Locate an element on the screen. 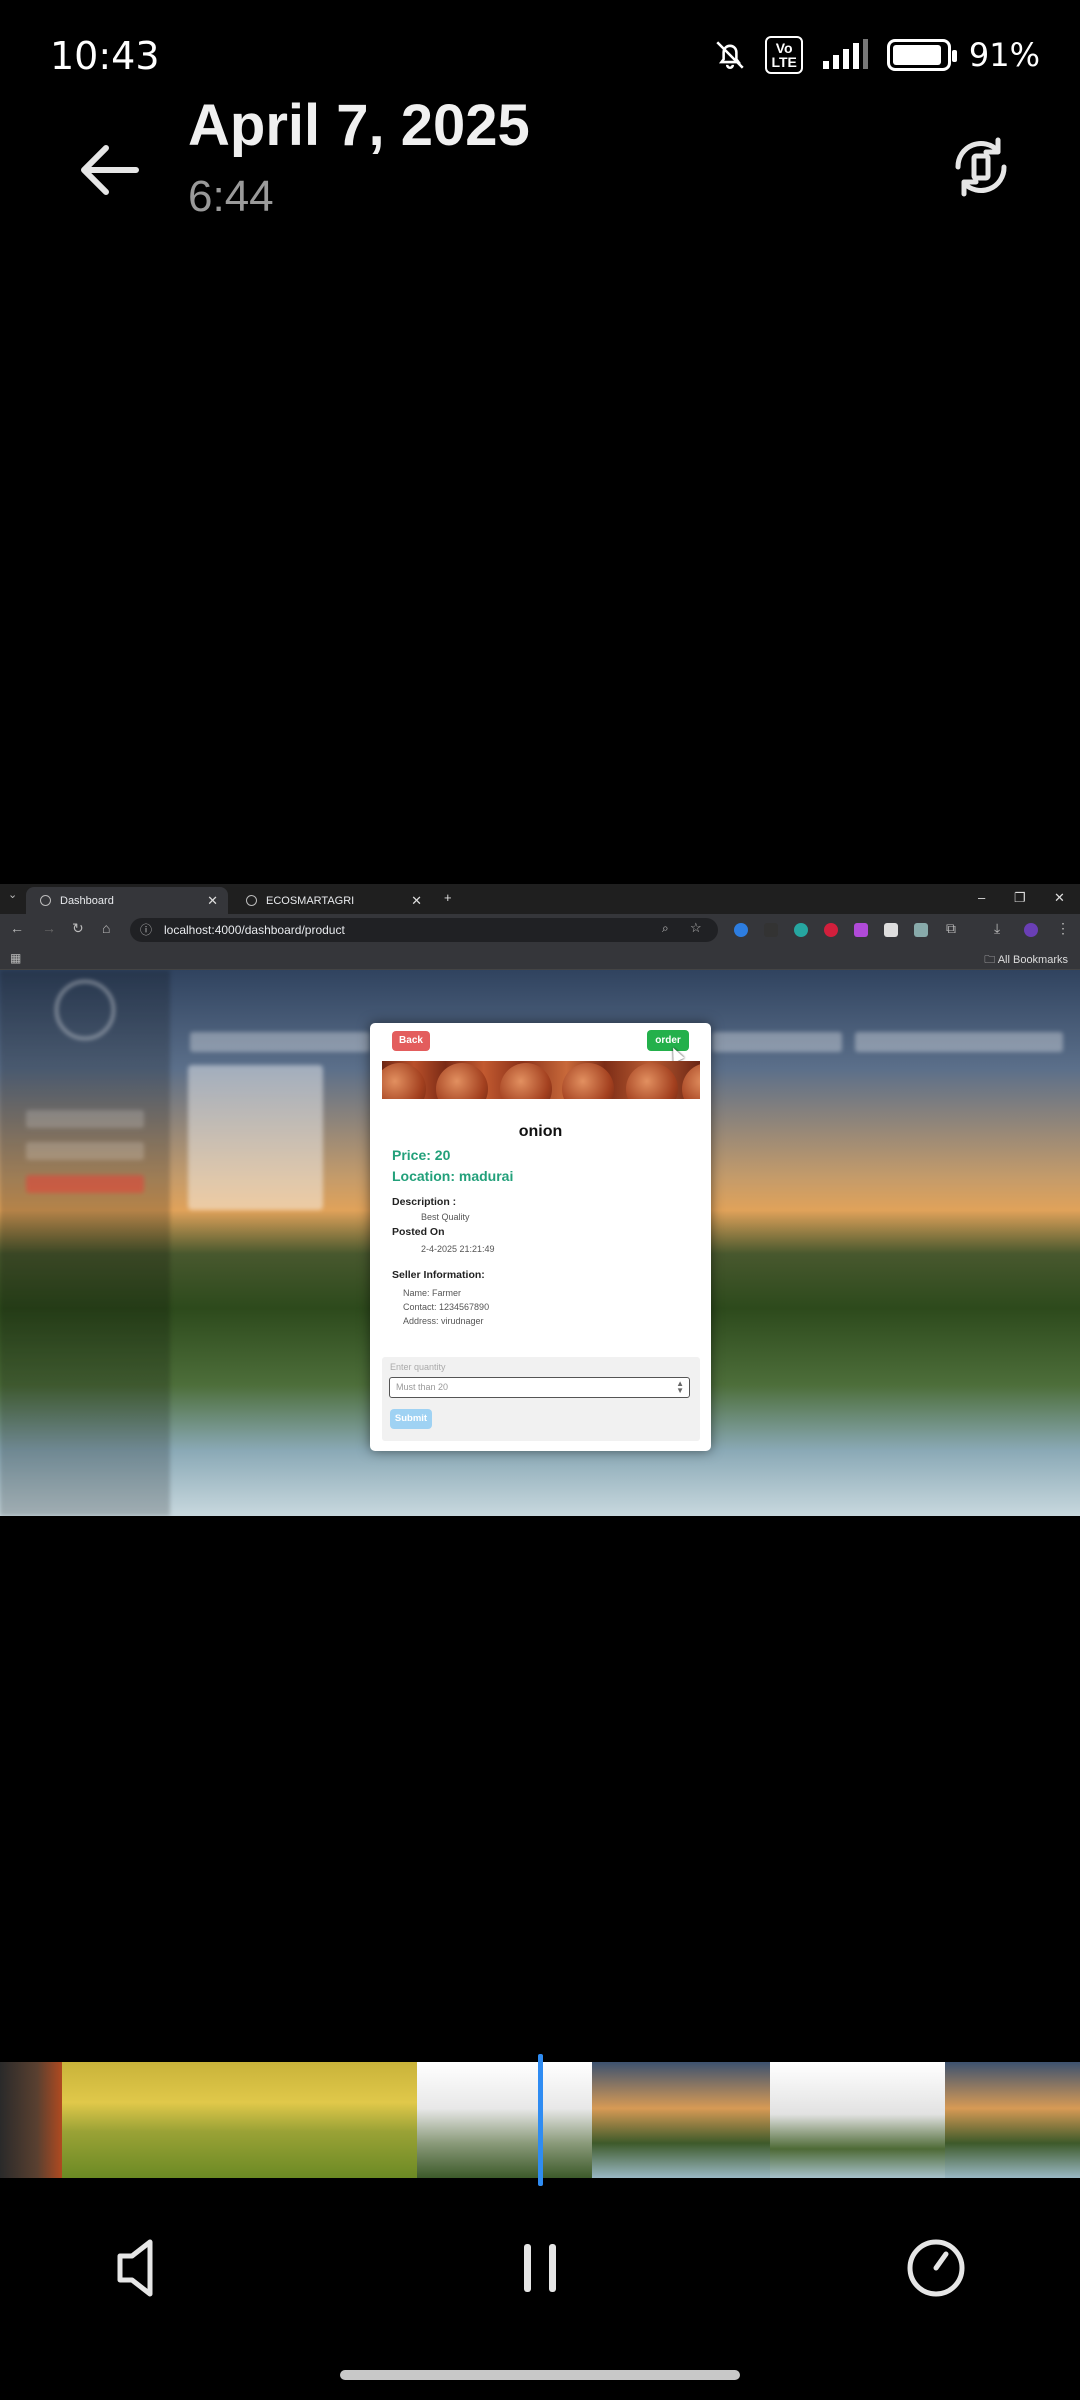 The width and height of the screenshot is (1080, 2400). volume-icon is located at coordinates (142, 2268).